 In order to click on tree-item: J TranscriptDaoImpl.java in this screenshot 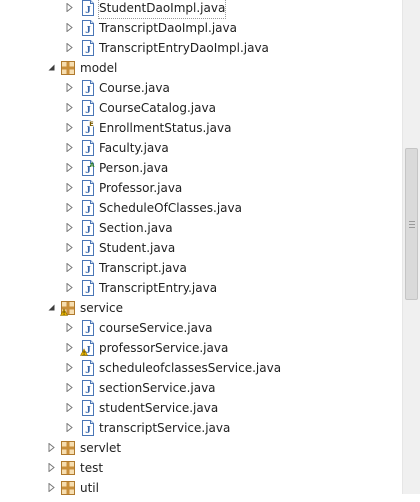, I will do `click(201, 28)`.